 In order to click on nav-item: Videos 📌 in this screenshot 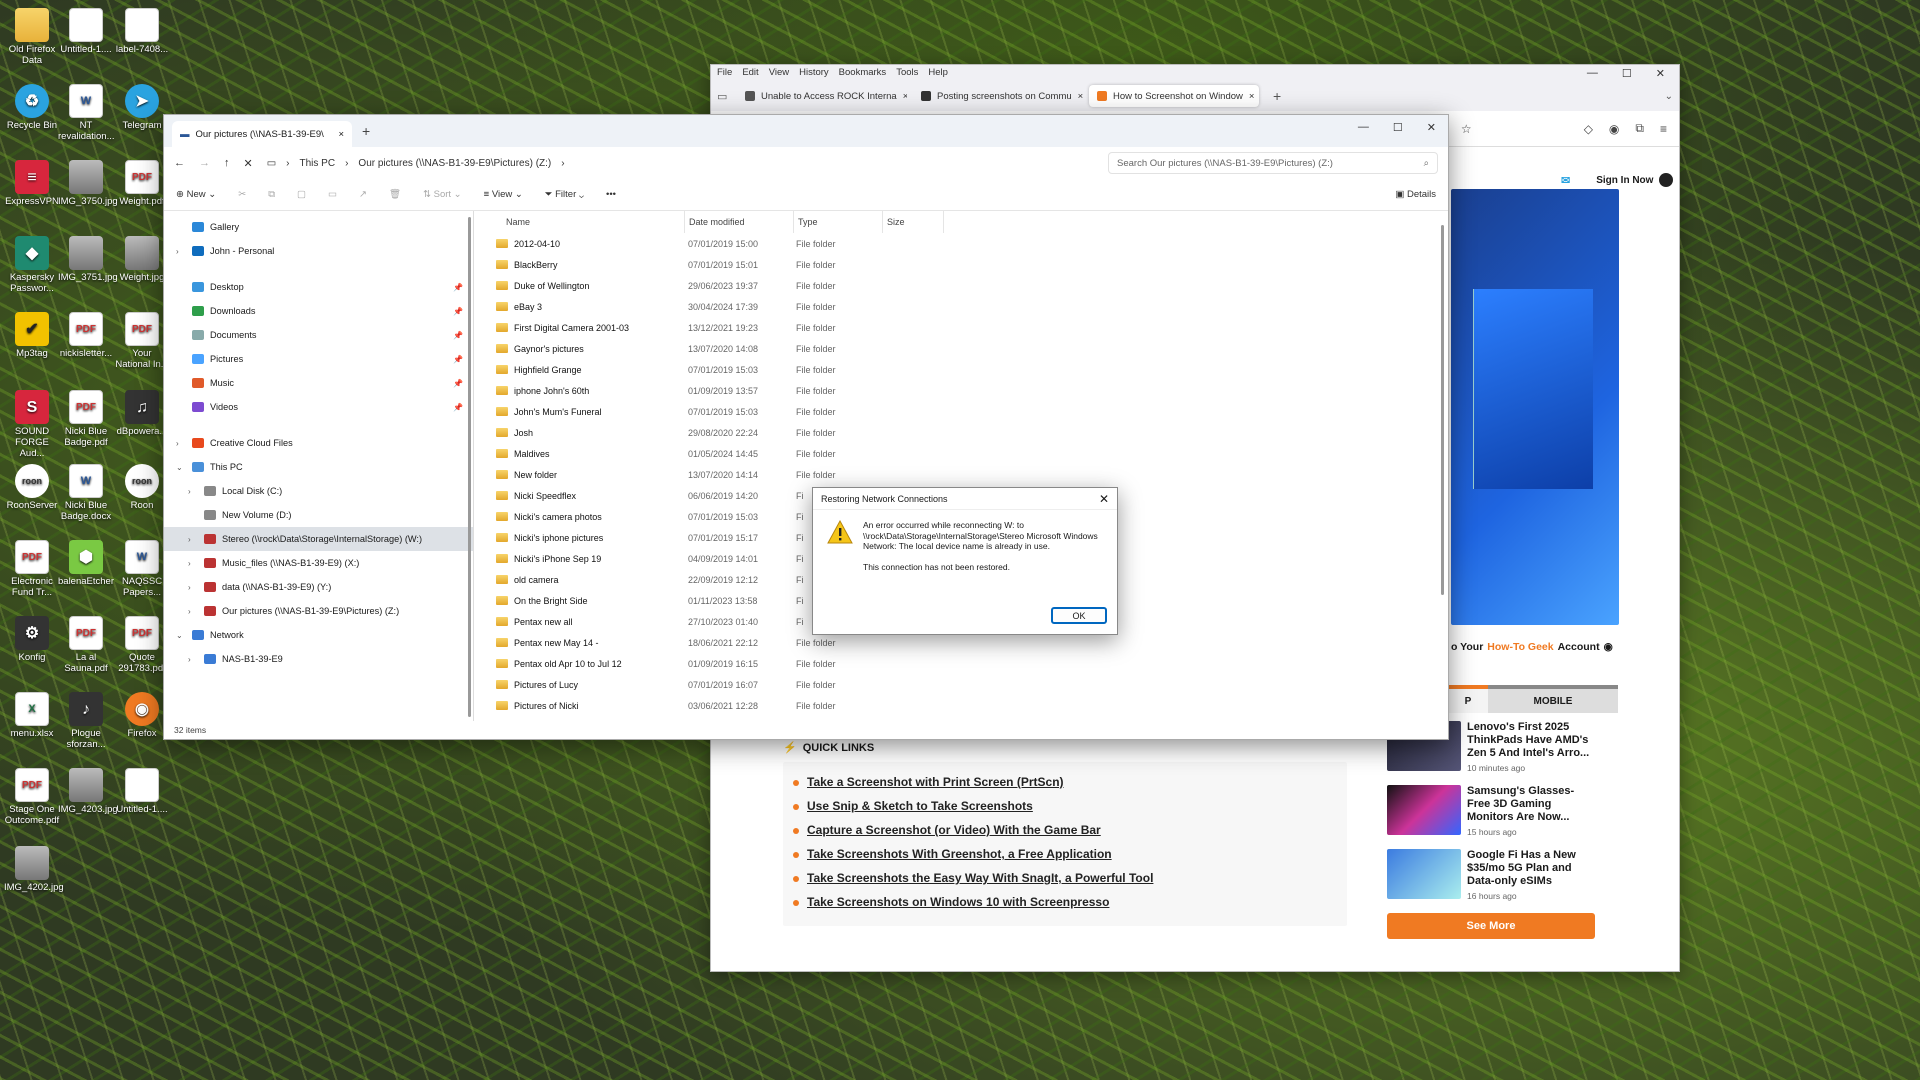, I will do `click(318, 407)`.